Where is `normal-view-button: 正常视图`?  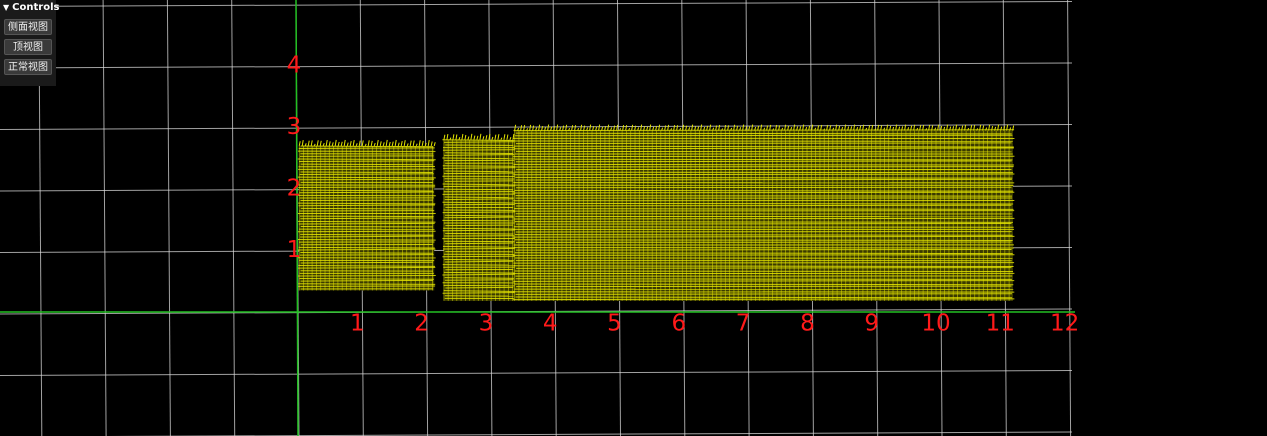
normal-view-button: 正常视图 is located at coordinates (28, 67).